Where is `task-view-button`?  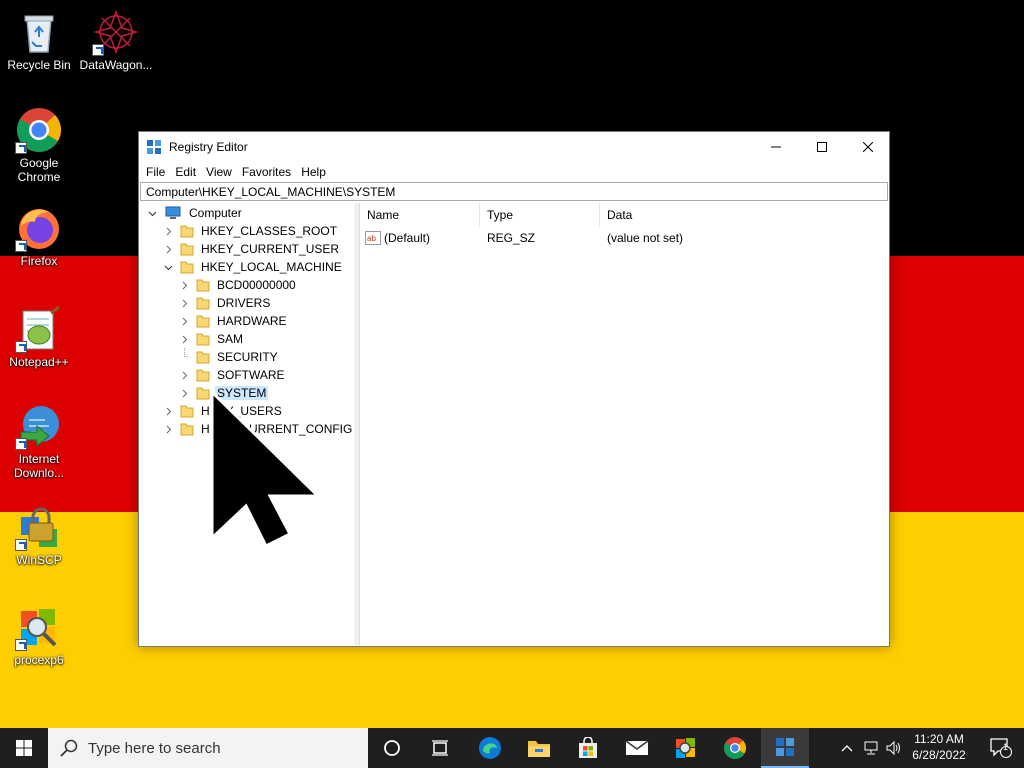 task-view-button is located at coordinates (392, 748).